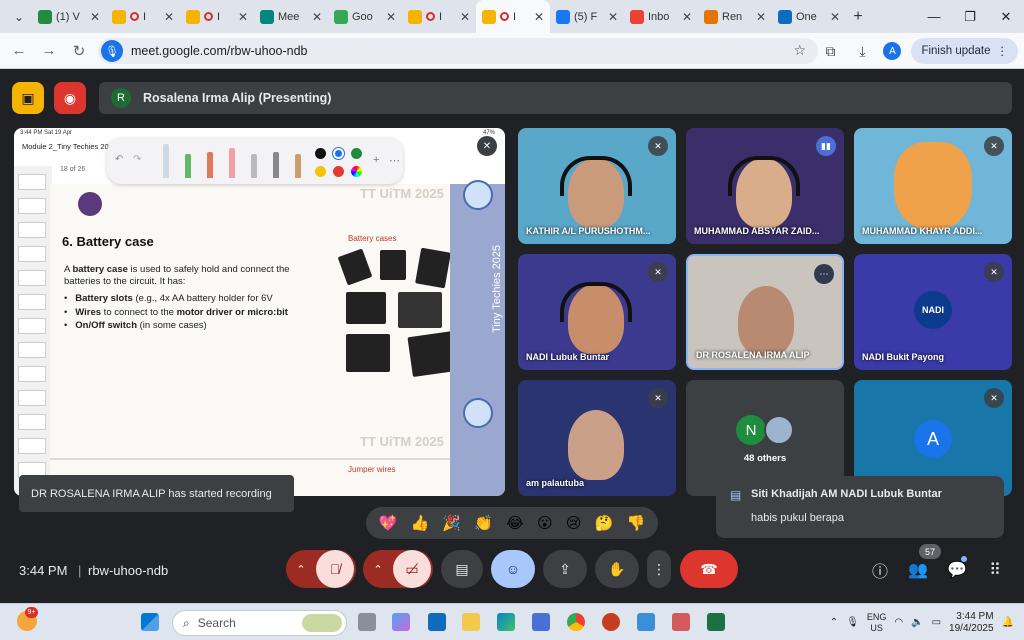  I want to click on captions-button: ▤, so click(462, 569).